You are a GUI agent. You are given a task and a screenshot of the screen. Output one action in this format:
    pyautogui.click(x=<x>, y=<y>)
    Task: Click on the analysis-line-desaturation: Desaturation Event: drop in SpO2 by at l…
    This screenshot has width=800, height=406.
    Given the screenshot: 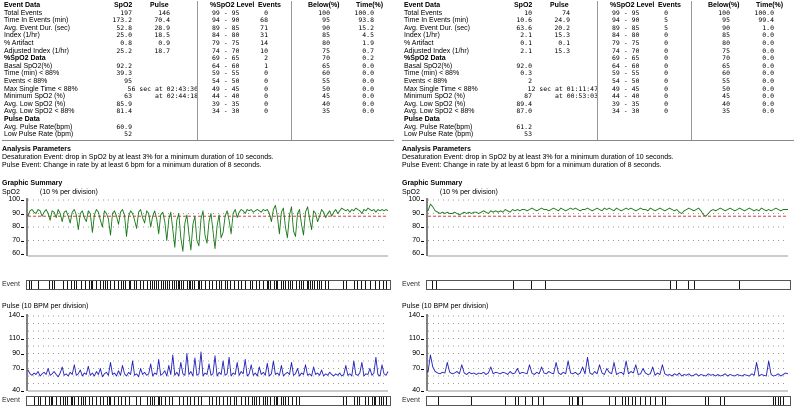 What is the action you would take?
    pyautogui.click(x=538, y=157)
    